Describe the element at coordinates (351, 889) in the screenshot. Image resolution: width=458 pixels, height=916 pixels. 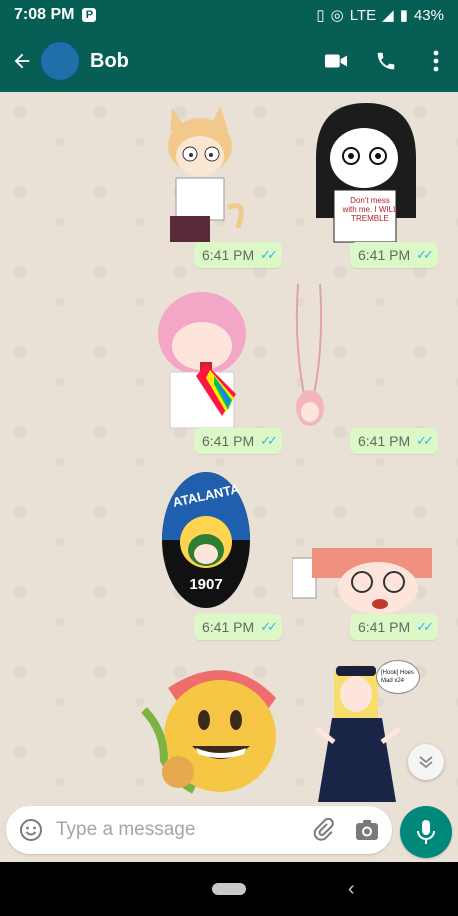
I see `nav-back-icon: ‹` at that location.